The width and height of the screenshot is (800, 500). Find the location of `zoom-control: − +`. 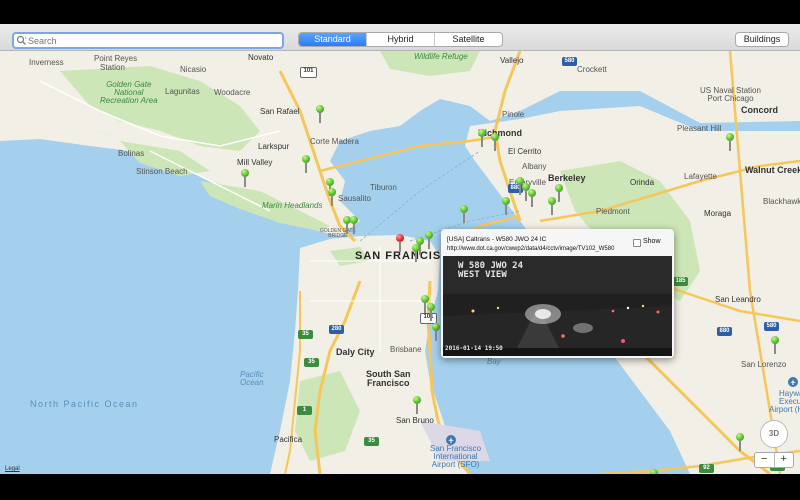

zoom-control: − + is located at coordinates (774, 460).